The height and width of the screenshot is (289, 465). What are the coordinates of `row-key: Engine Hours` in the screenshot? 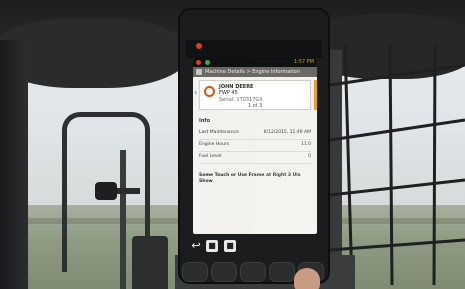 It's located at (214, 144).